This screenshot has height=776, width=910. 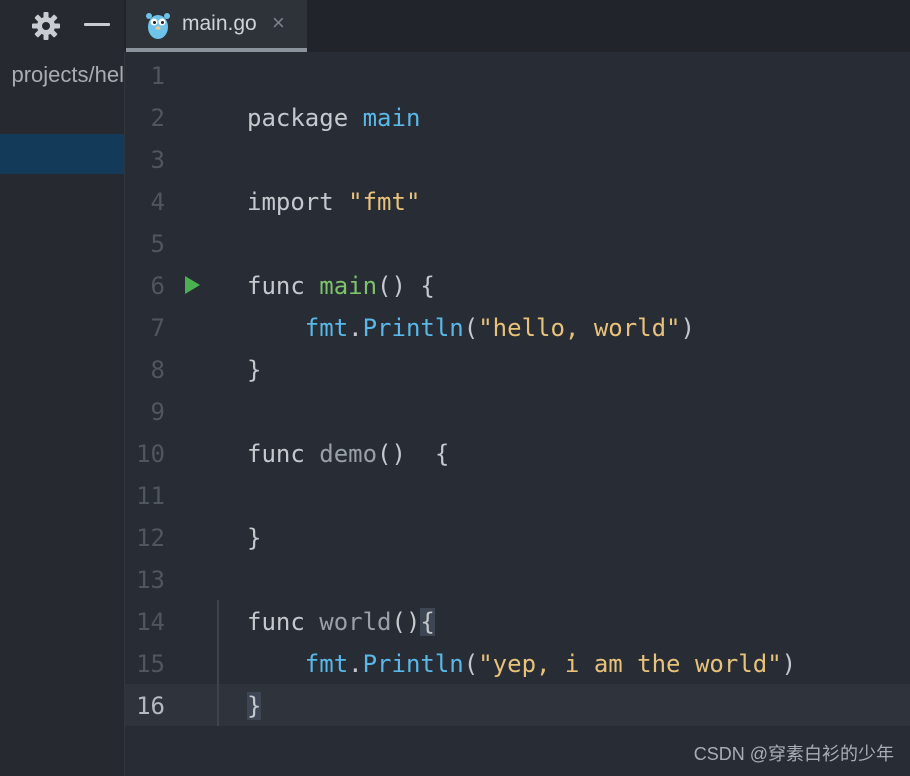 What do you see at coordinates (517, 370) in the screenshot?
I see `code-line: 8}` at bounding box center [517, 370].